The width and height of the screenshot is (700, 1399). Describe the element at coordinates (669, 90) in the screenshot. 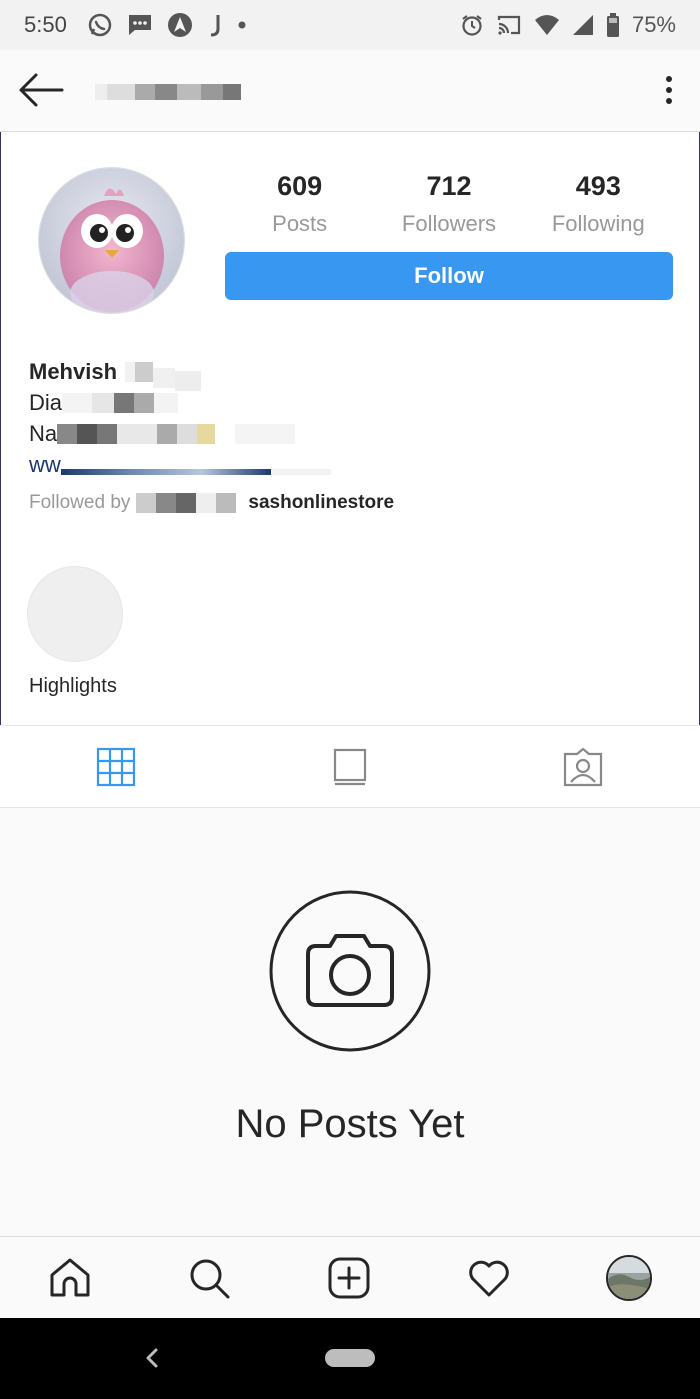

I see `more-vertical-icon` at that location.